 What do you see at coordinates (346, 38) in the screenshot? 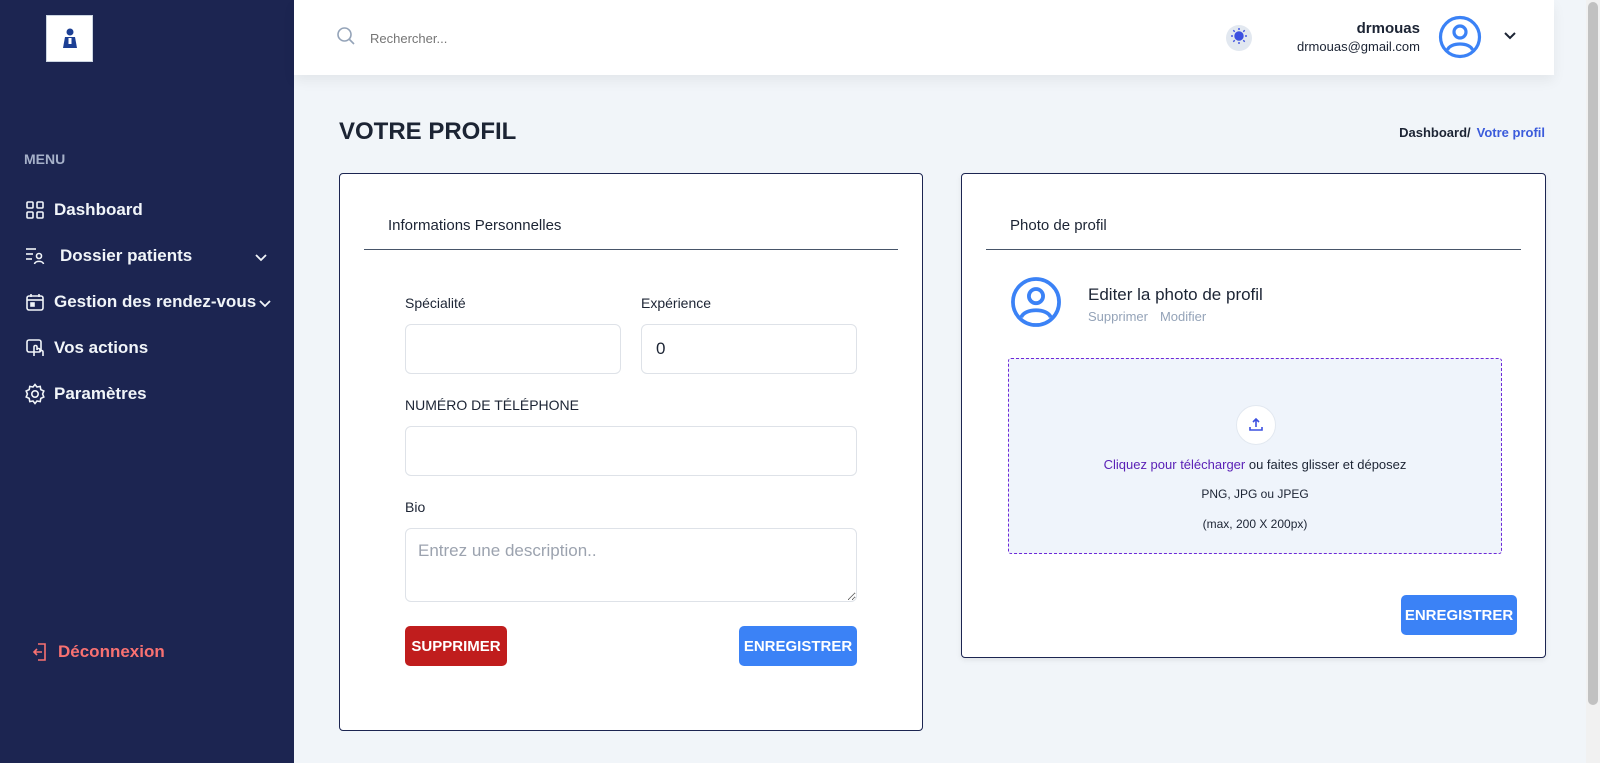
I see `search-icon` at bounding box center [346, 38].